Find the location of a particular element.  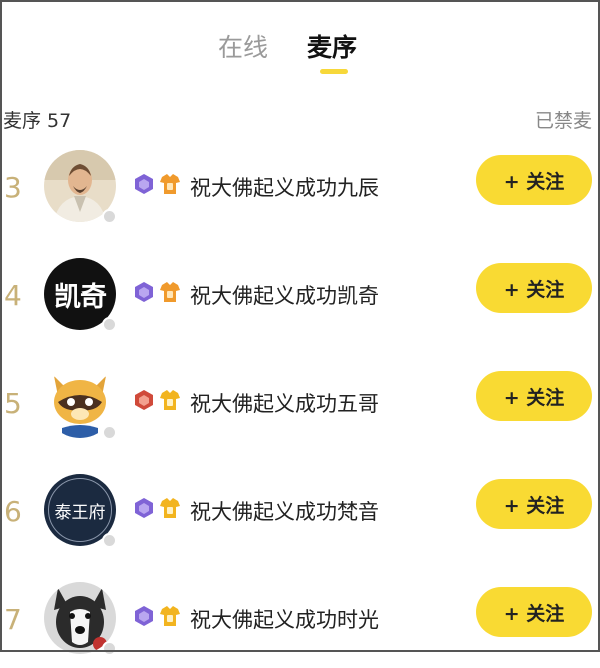

avatar-logo-text: 凯奇 is located at coordinates (80, 297).